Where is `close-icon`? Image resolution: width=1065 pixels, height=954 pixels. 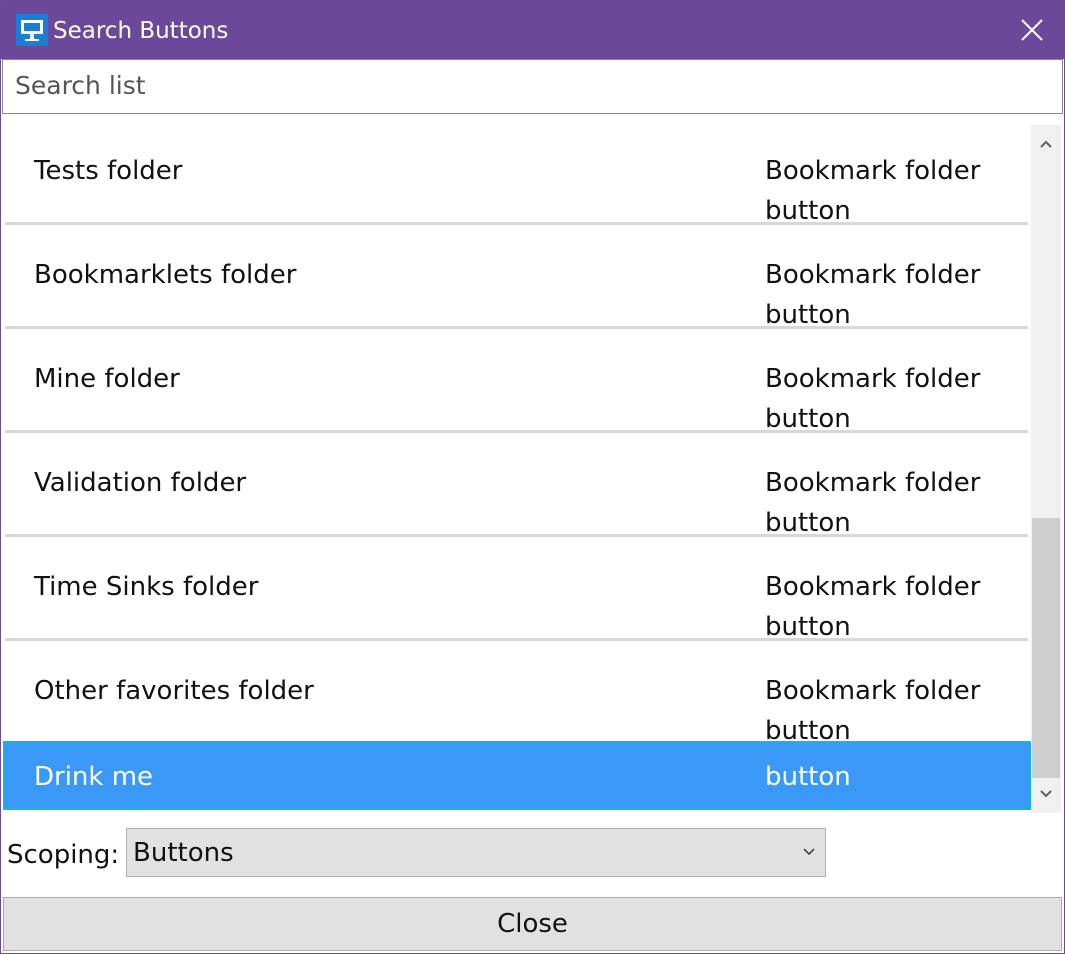 close-icon is located at coordinates (1032, 30).